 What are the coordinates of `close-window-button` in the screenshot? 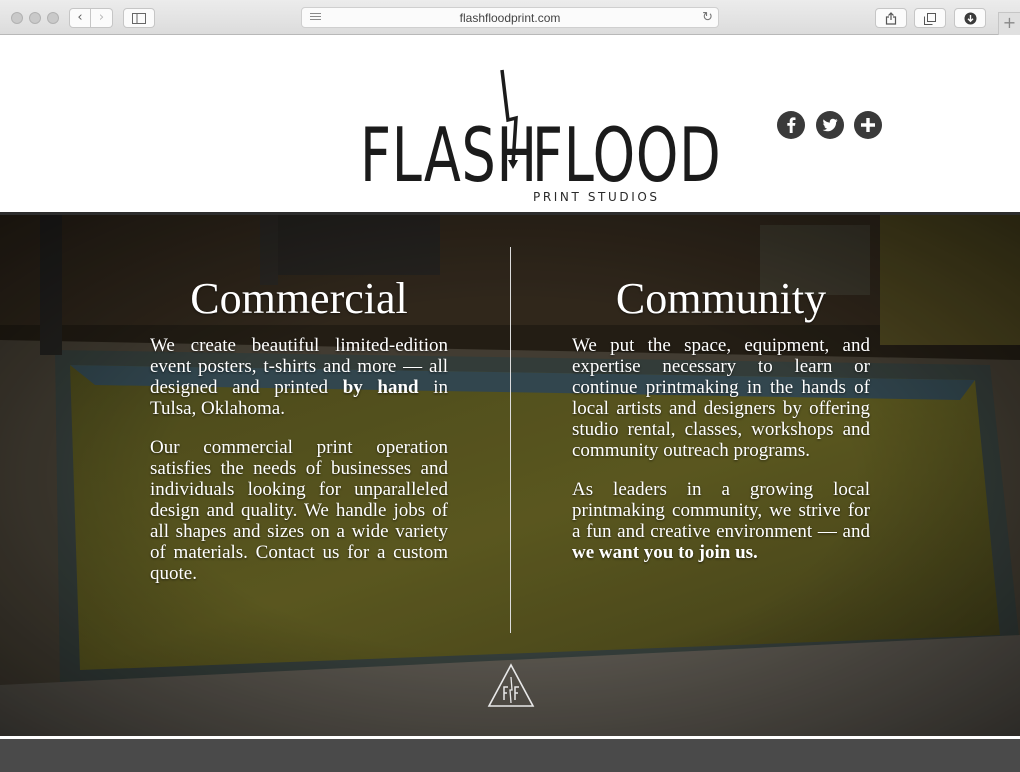 It's located at (17, 18).